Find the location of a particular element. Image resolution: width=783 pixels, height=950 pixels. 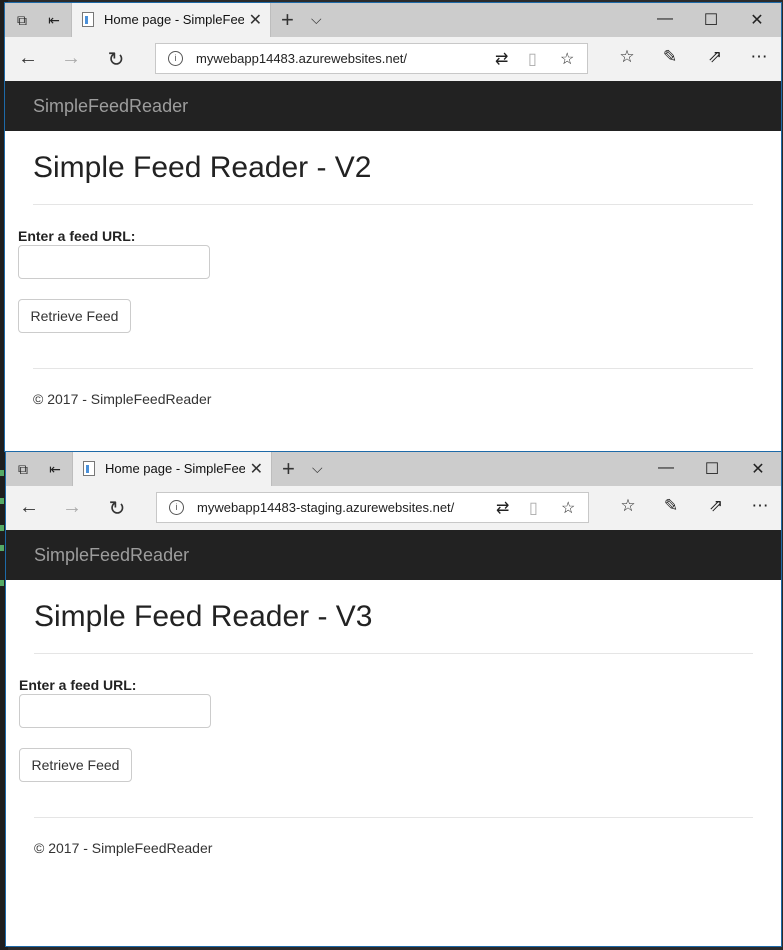

url-text: mywebapp14483.azurewebsites.net/ is located at coordinates (301, 58).